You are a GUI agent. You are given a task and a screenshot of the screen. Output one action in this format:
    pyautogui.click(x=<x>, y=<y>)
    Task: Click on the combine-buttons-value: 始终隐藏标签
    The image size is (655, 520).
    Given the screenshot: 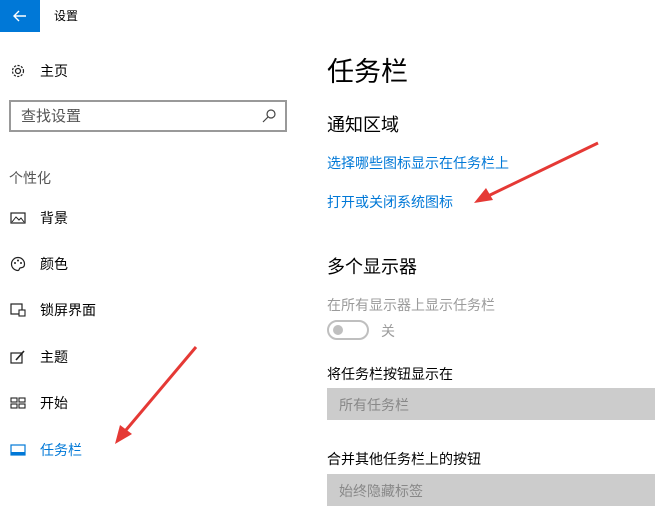 What is the action you would take?
    pyautogui.click(x=381, y=492)
    